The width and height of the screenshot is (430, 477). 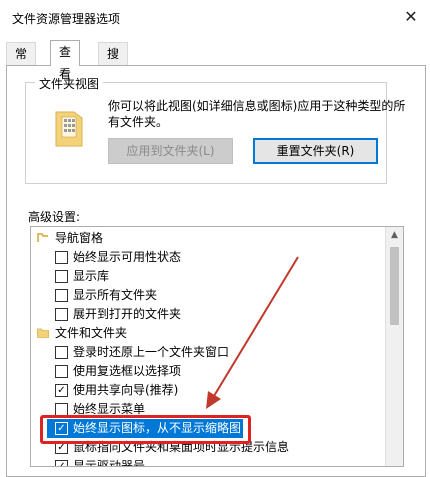 I want to click on folder-view-description: 你可以将此视图(如详细信息或图标)应用于这种类型的所有文件夹。, so click(x=257, y=114).